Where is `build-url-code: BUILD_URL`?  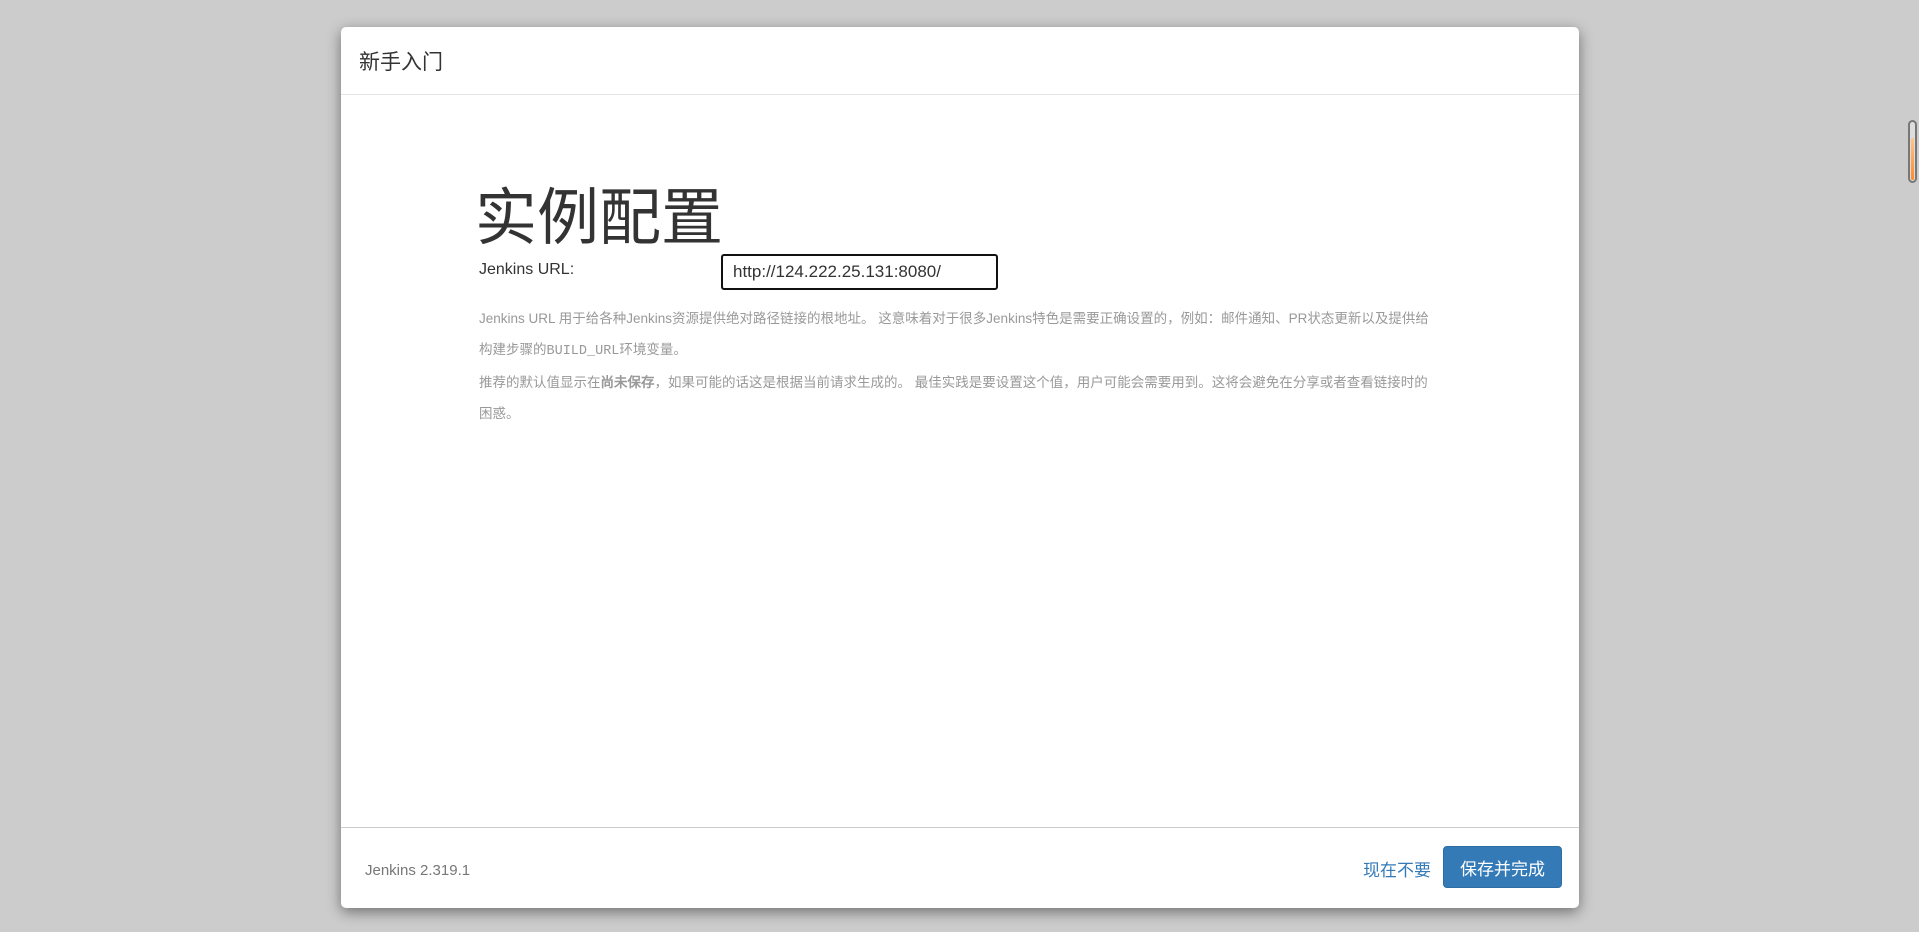 build-url-code: BUILD_URL is located at coordinates (583, 351).